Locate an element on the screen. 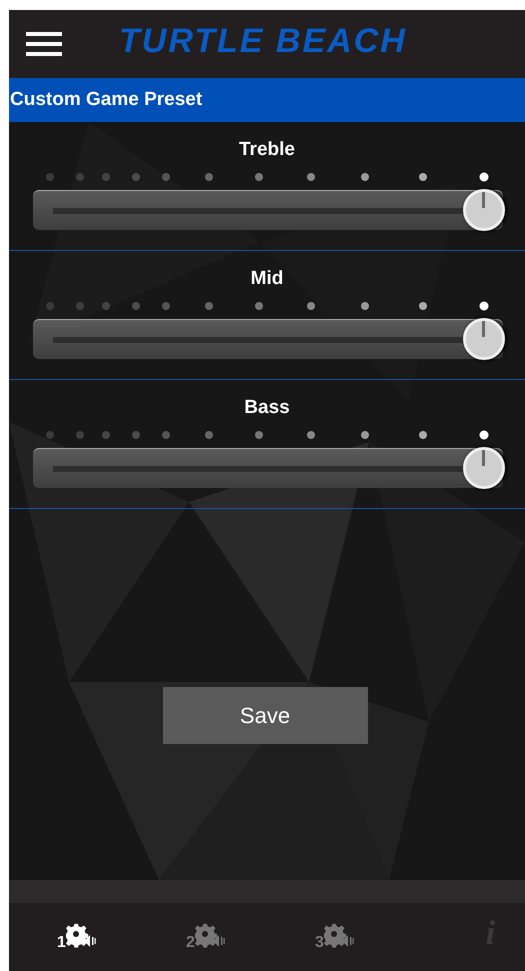 The height and width of the screenshot is (971, 525). logo: TURTLE BEACH is located at coordinates (263, 41).